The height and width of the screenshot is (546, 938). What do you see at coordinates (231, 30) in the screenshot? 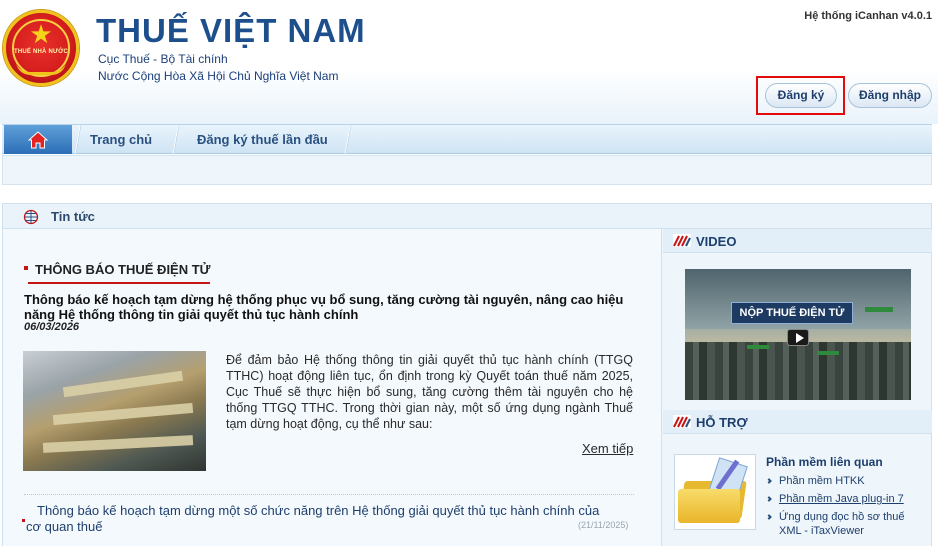
I see `site-title: THUẾ VIỆT NAM` at bounding box center [231, 30].